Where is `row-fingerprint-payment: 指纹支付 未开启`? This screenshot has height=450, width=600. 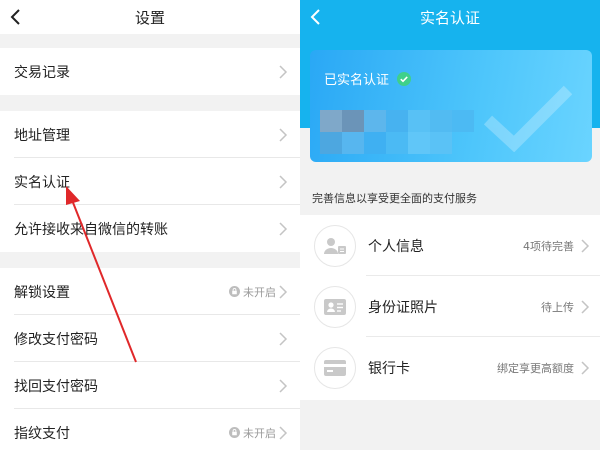 row-fingerprint-payment: 指纹支付 未开启 is located at coordinates (150, 429).